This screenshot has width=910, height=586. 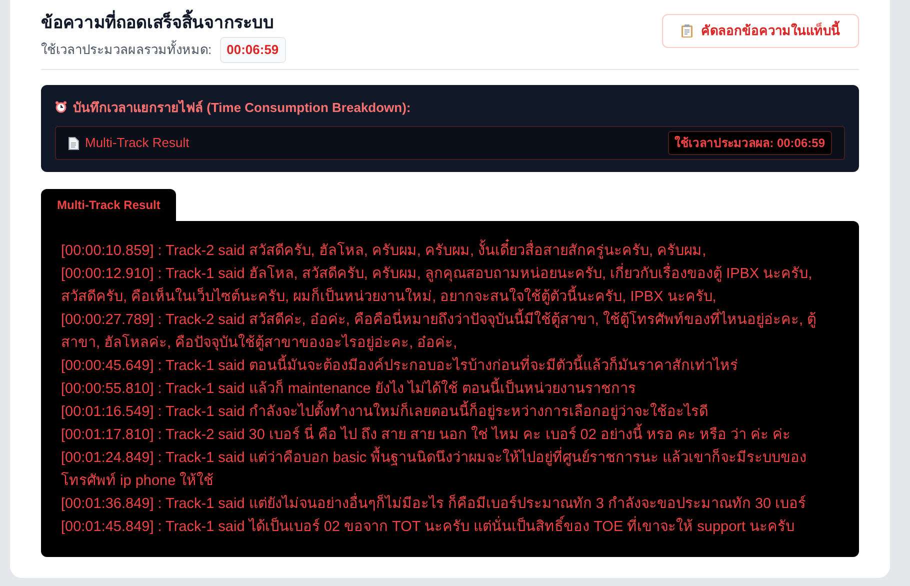 I want to click on transcript-line: [00:01:45.849] : Track-1 said ได้เป็นเบอร์ 02 ขอจาก TOT นะครับ แต่นั่นเป็นสิทธิ์ของ TOE ที่เขาจะให้ support นะครับ, so click(x=450, y=527).